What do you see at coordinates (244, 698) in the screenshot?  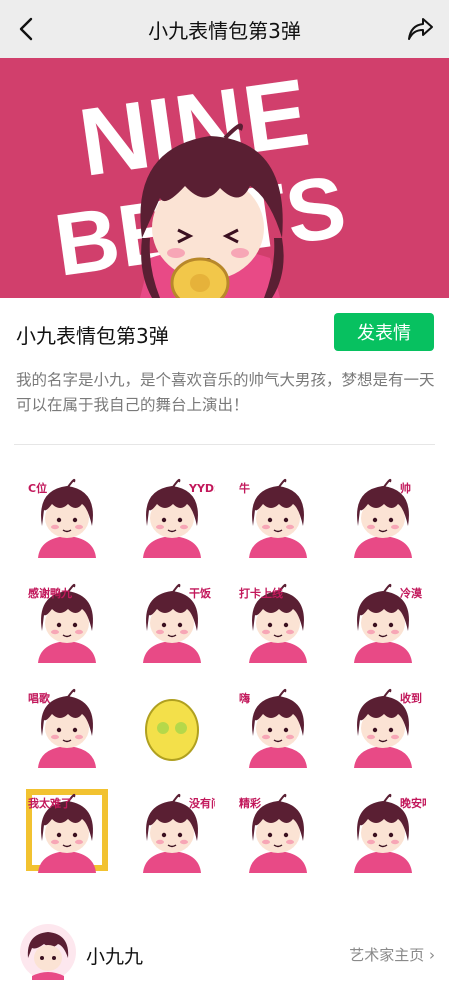 I see `sticker-caption: 嗨` at bounding box center [244, 698].